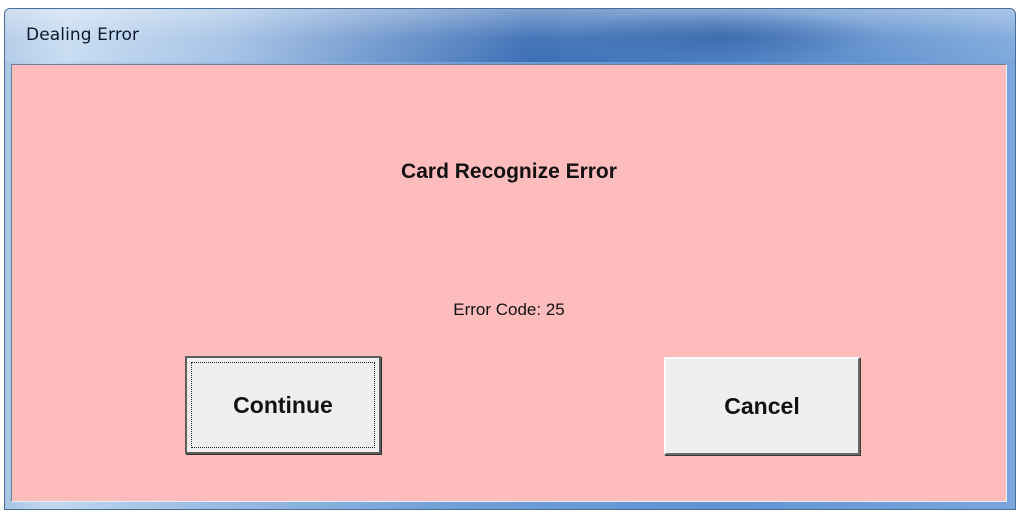  I want to click on focus-rectangle, so click(283, 405).